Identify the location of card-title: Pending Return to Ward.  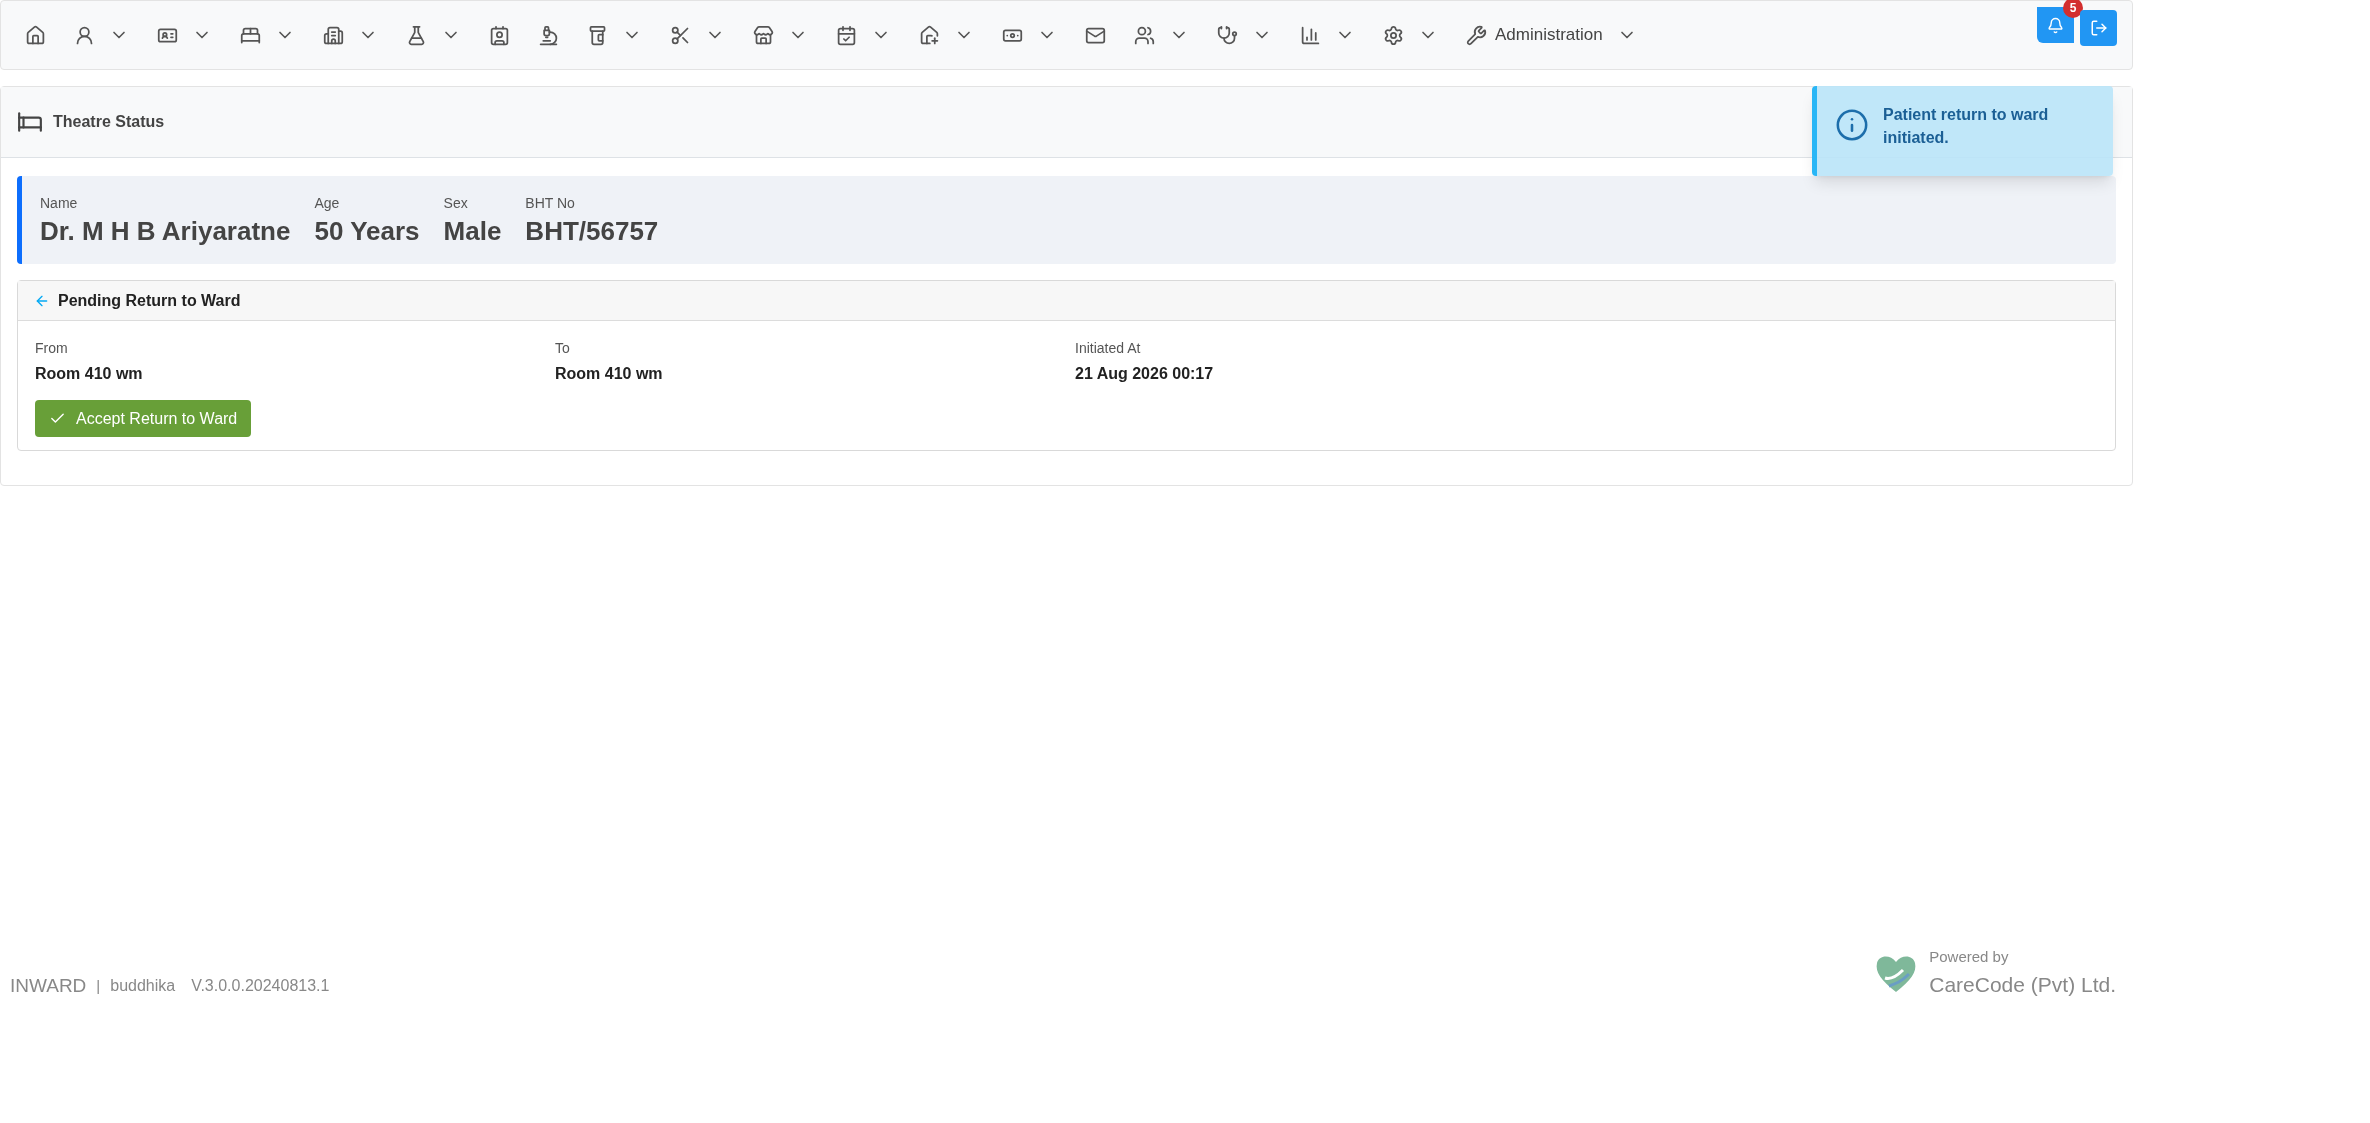
(149, 300).